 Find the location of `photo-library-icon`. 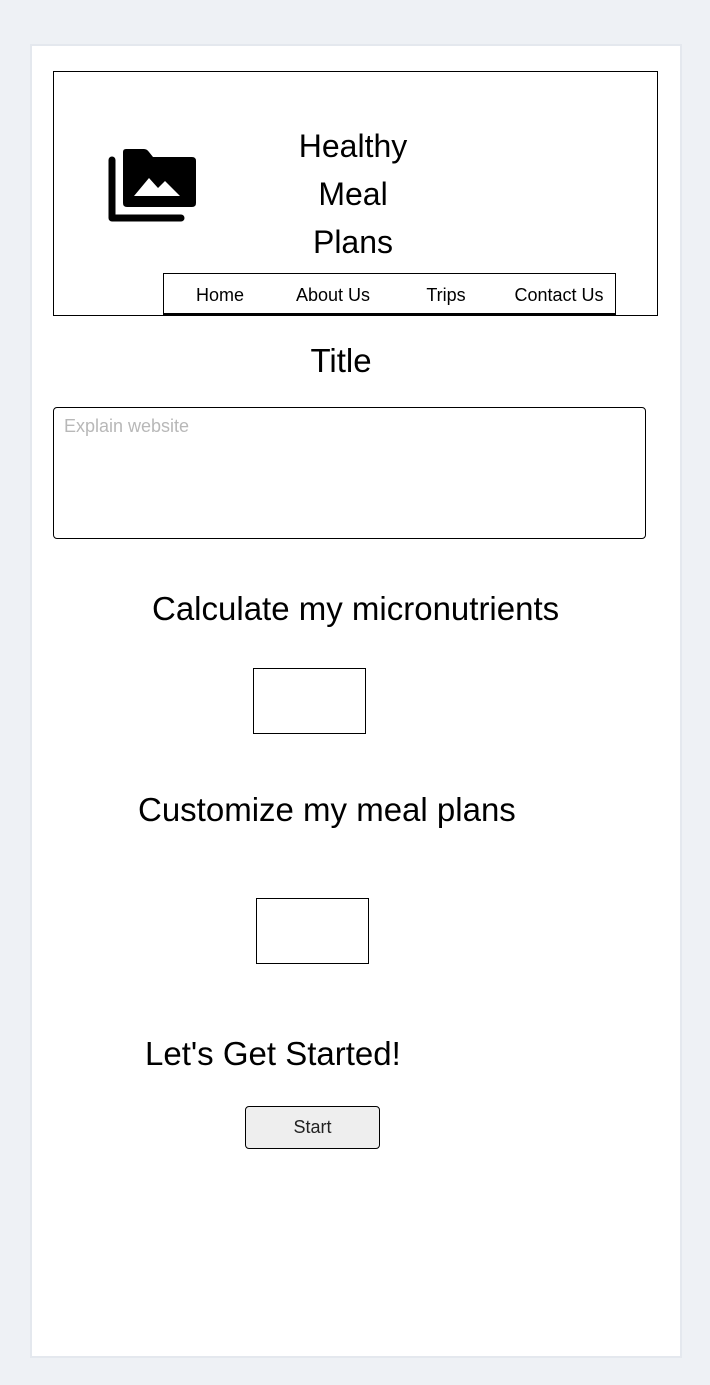

photo-library-icon is located at coordinates (152, 185).